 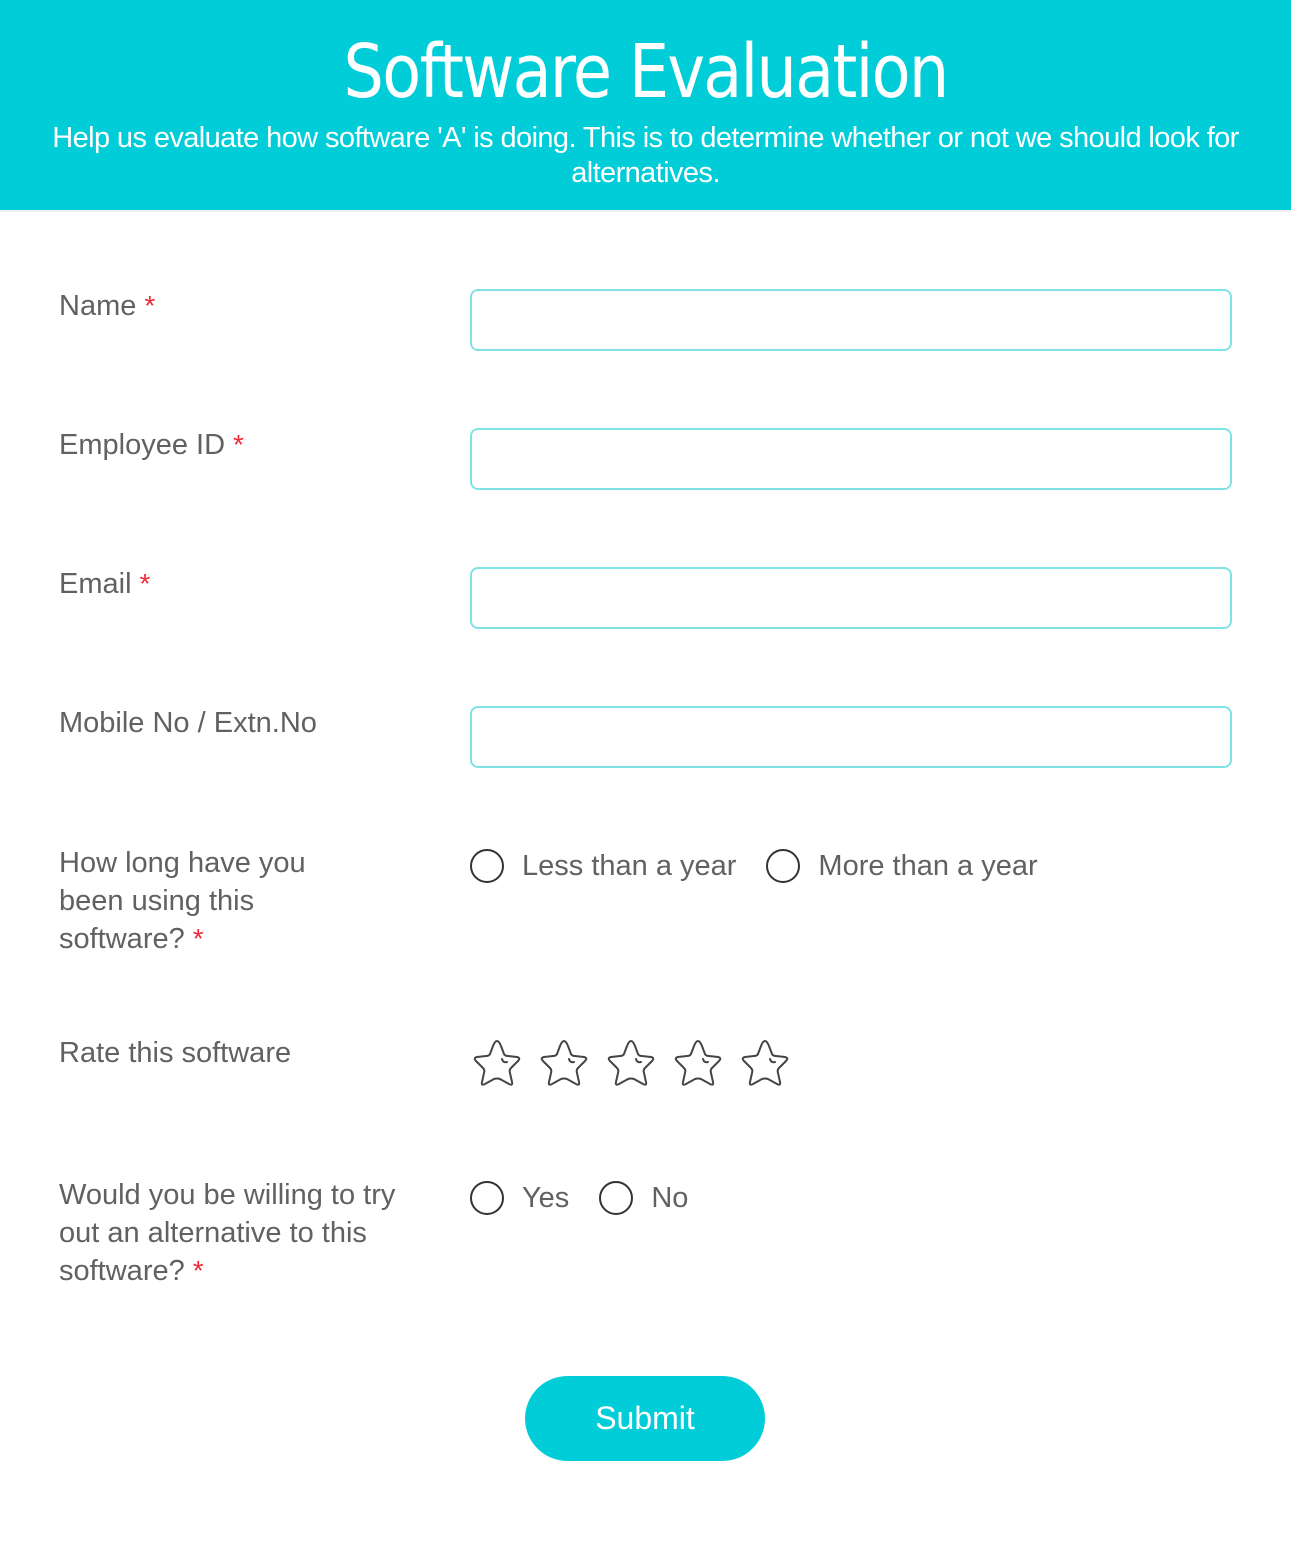 What do you see at coordinates (142, 445) in the screenshot?
I see `employee-id-label-text: Employee ID` at bounding box center [142, 445].